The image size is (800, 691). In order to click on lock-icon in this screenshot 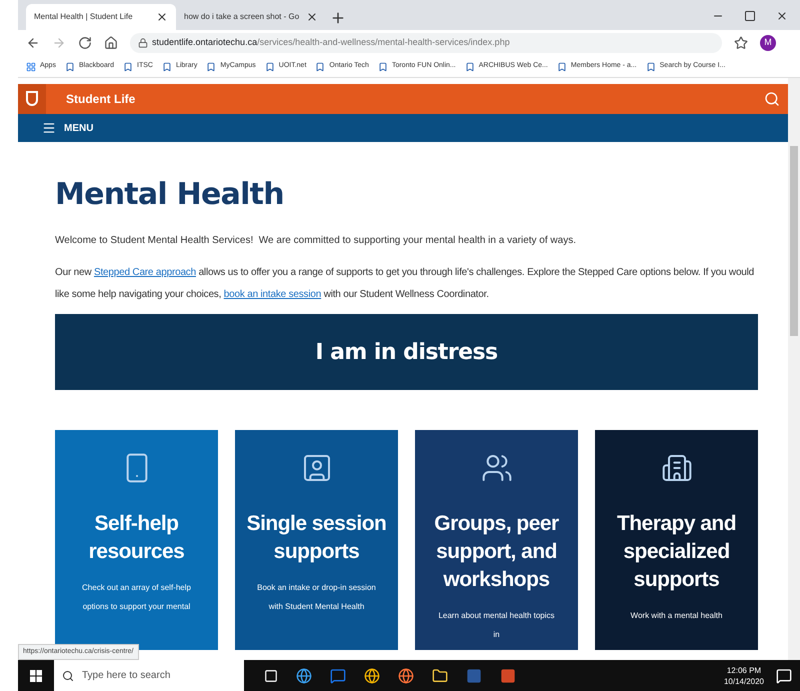, I will do `click(143, 43)`.